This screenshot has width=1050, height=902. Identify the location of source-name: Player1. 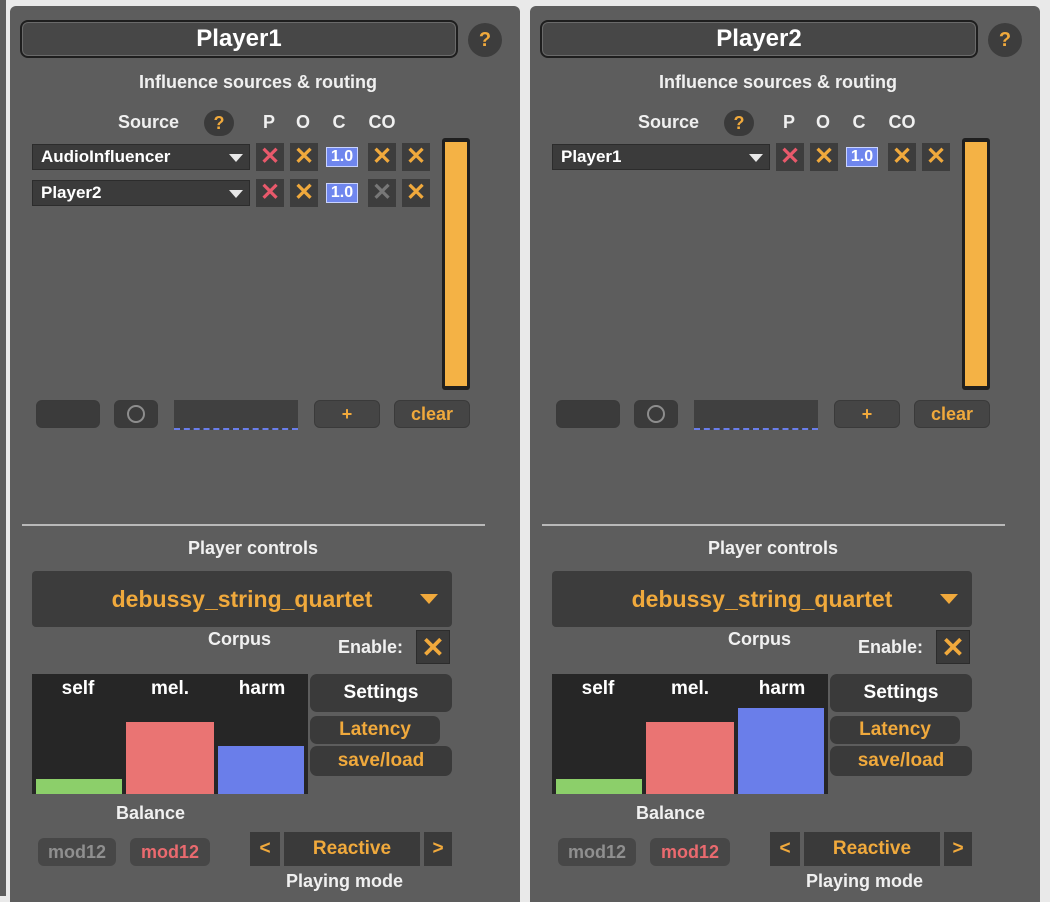
(591, 156).